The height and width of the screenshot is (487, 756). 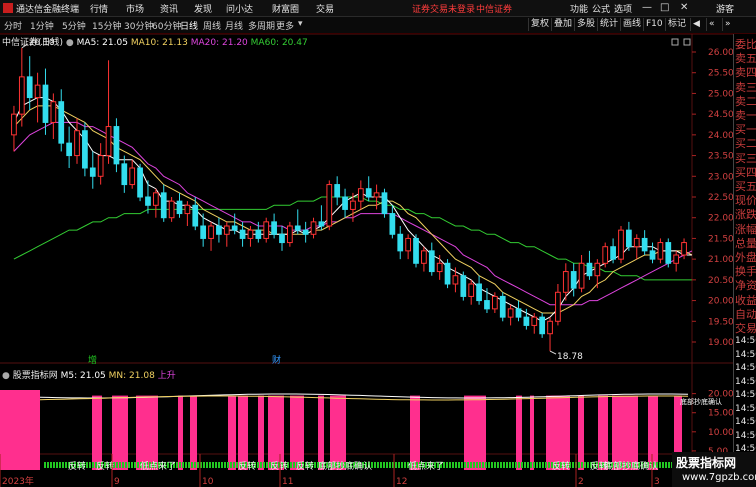 What do you see at coordinates (494, 8) in the screenshot?
I see `broker-name: 中信证券` at bounding box center [494, 8].